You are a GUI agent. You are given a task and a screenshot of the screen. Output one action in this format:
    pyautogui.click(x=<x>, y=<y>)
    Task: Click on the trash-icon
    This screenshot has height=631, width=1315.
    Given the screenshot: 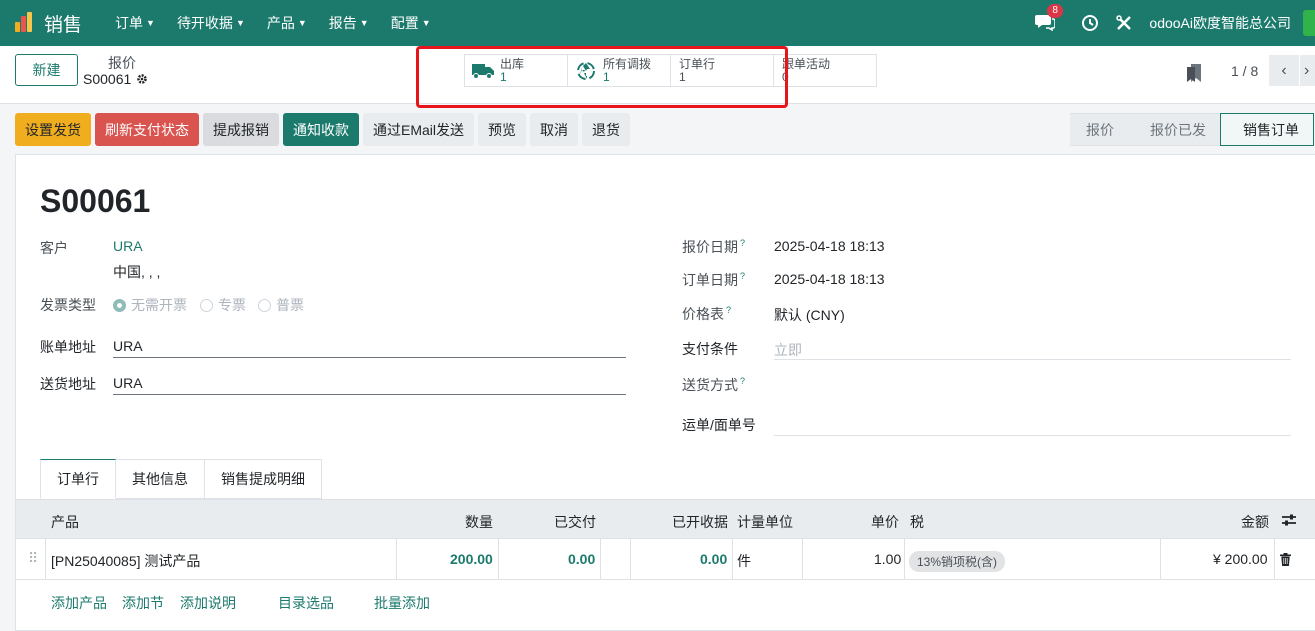 What is the action you would take?
    pyautogui.click(x=1285, y=559)
    